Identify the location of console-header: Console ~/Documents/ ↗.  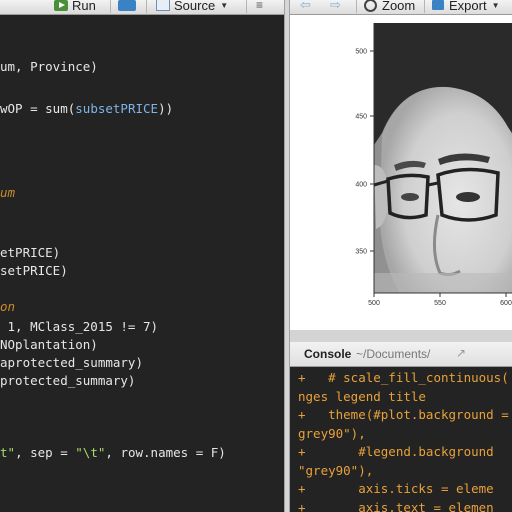
(401, 354).